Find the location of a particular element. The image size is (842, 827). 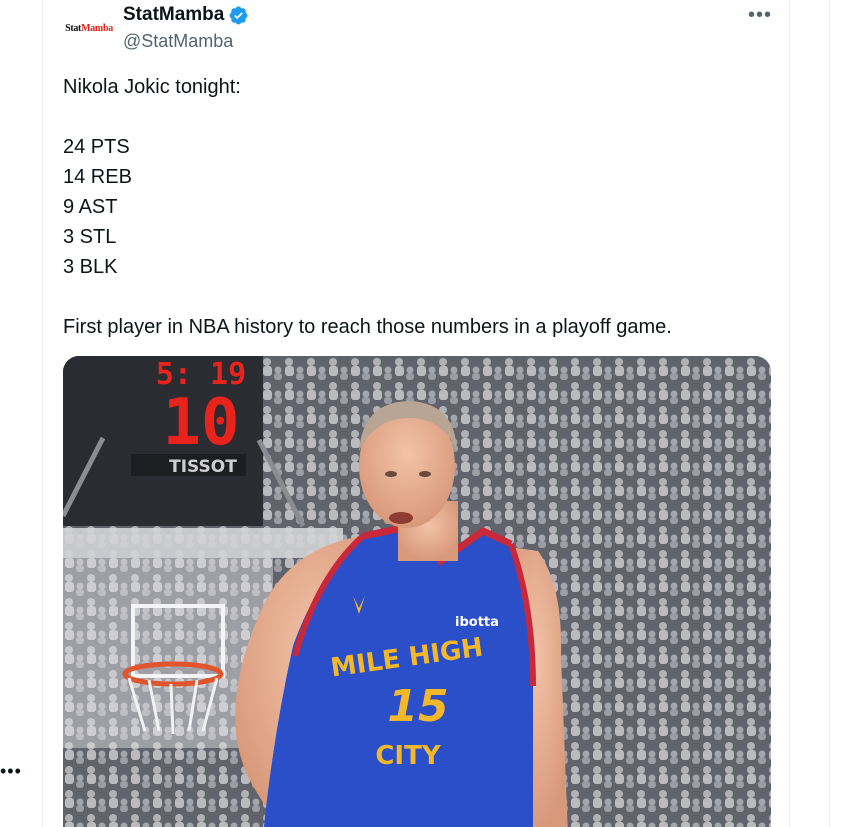

author-name-row: StatMamba is located at coordinates (186, 15).